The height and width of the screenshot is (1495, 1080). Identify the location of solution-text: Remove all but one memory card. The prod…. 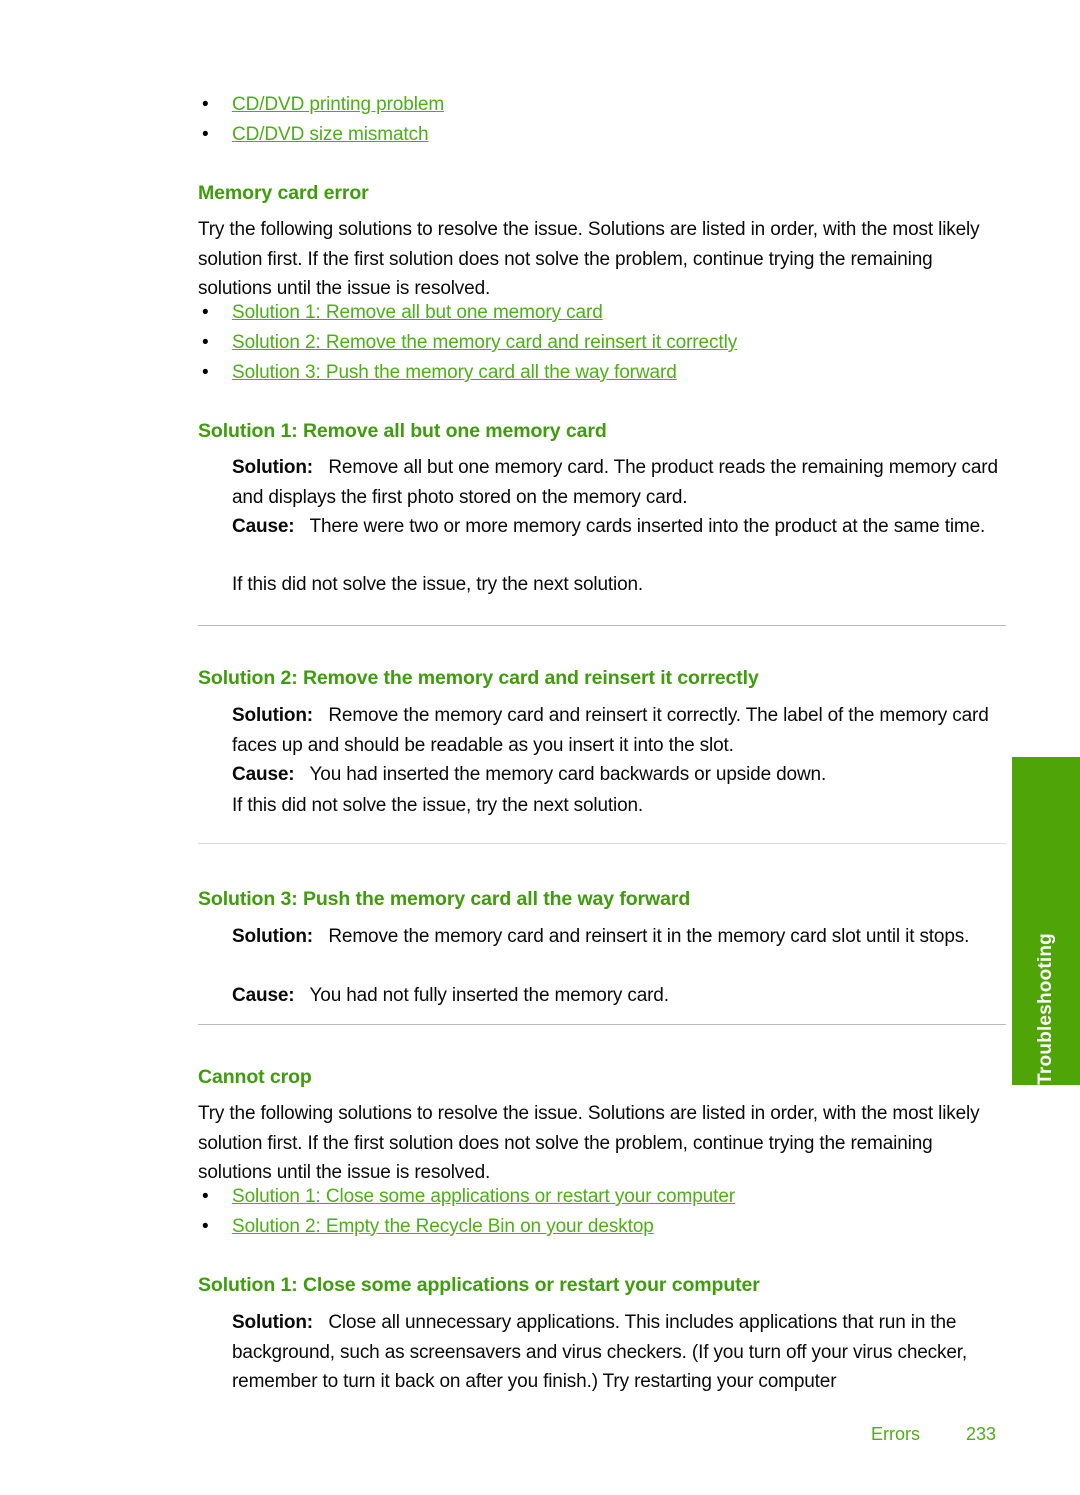
(615, 482).